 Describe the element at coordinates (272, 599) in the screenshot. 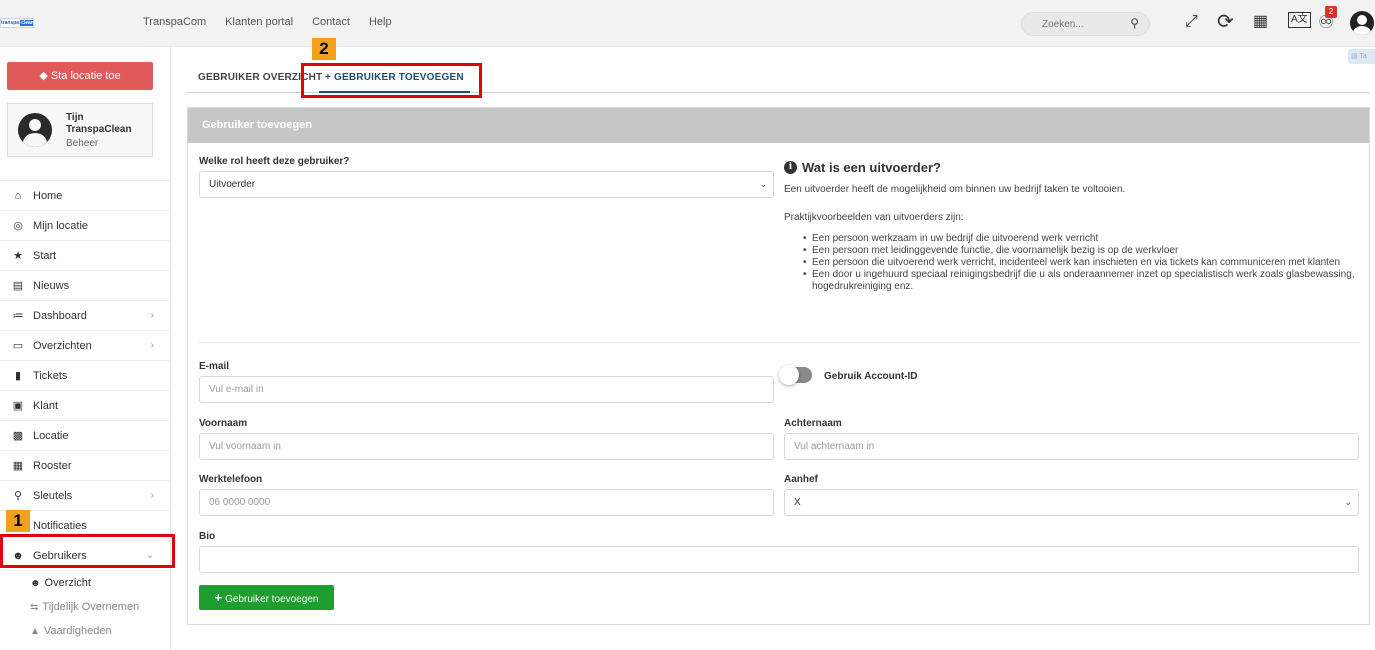

I see `add-user-button-label: Gebruiker toevoegen` at that location.